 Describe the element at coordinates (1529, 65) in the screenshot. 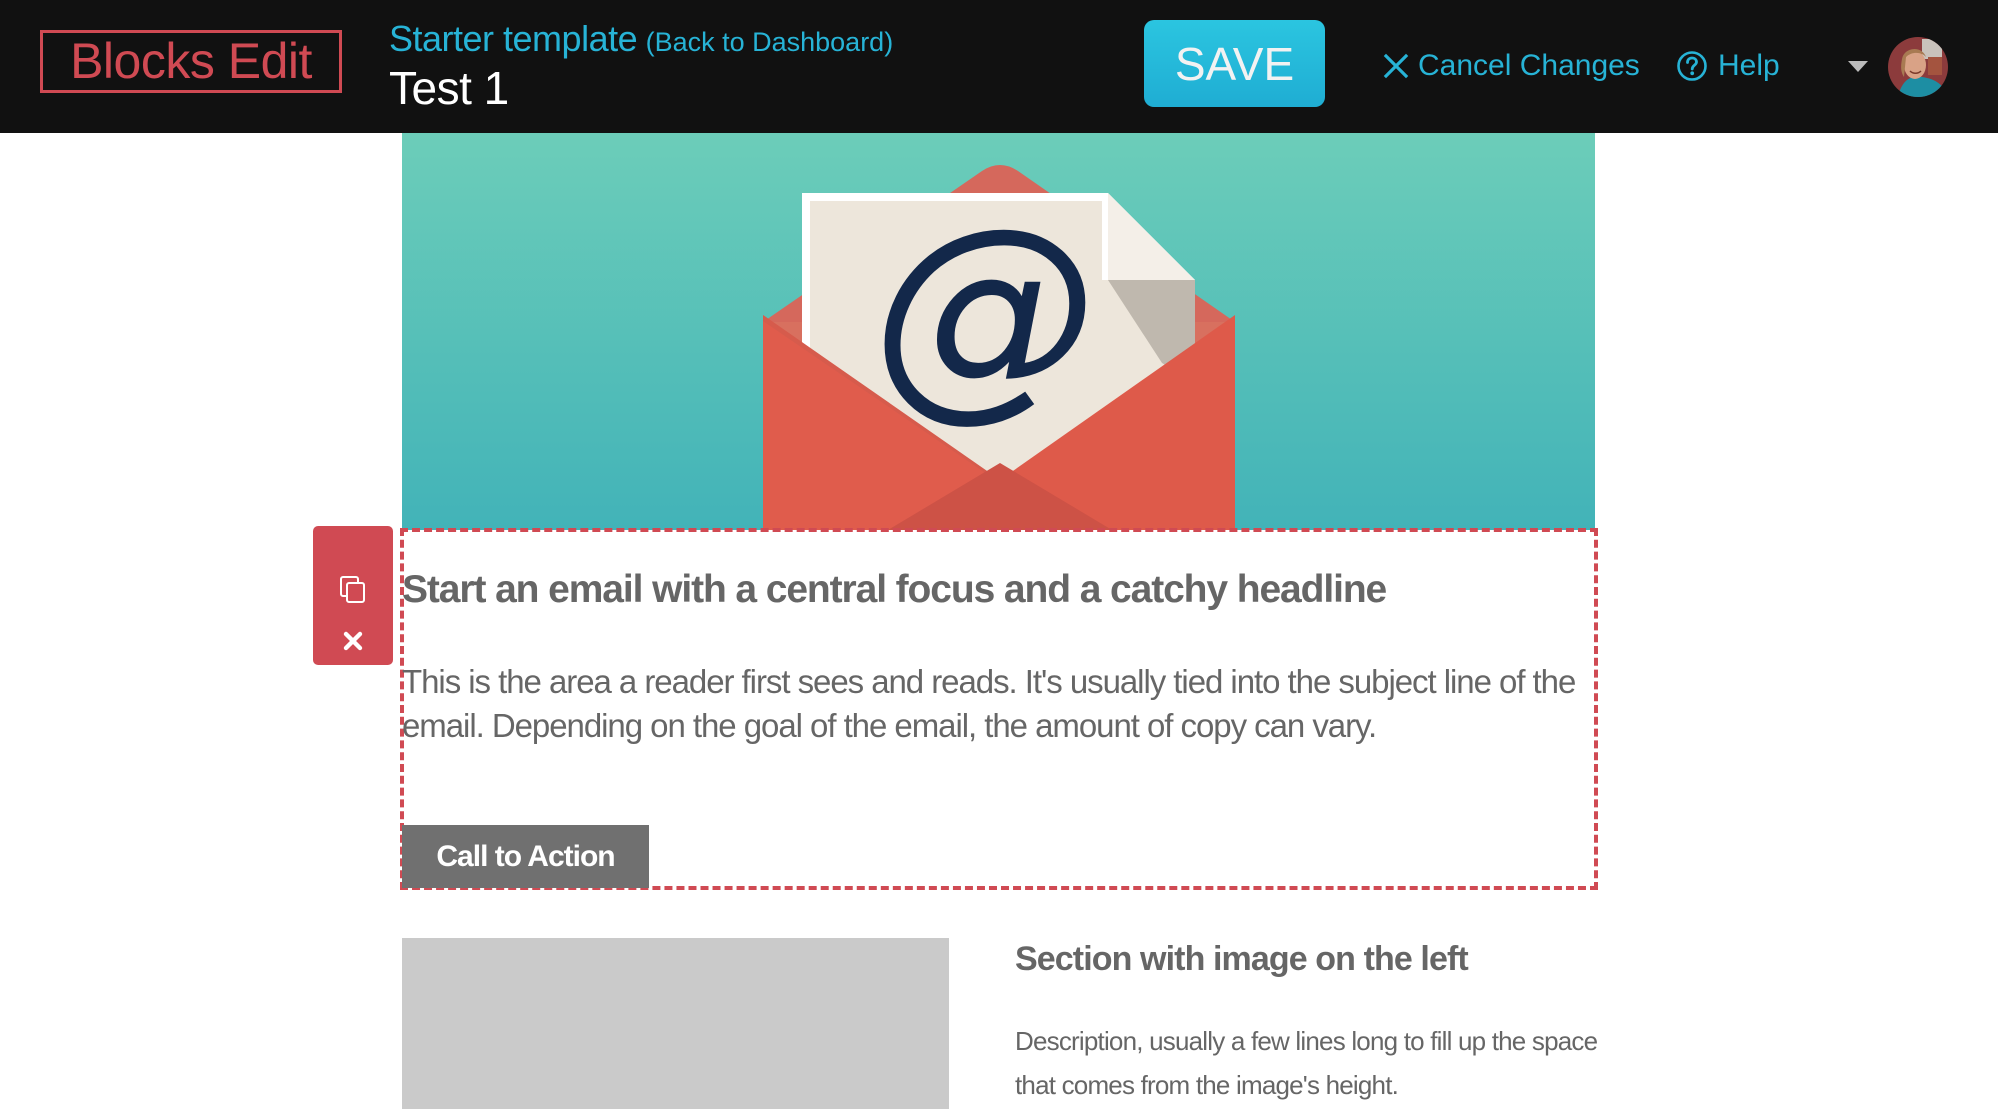

I see `cancel-changes-label: Cancel Changes` at that location.